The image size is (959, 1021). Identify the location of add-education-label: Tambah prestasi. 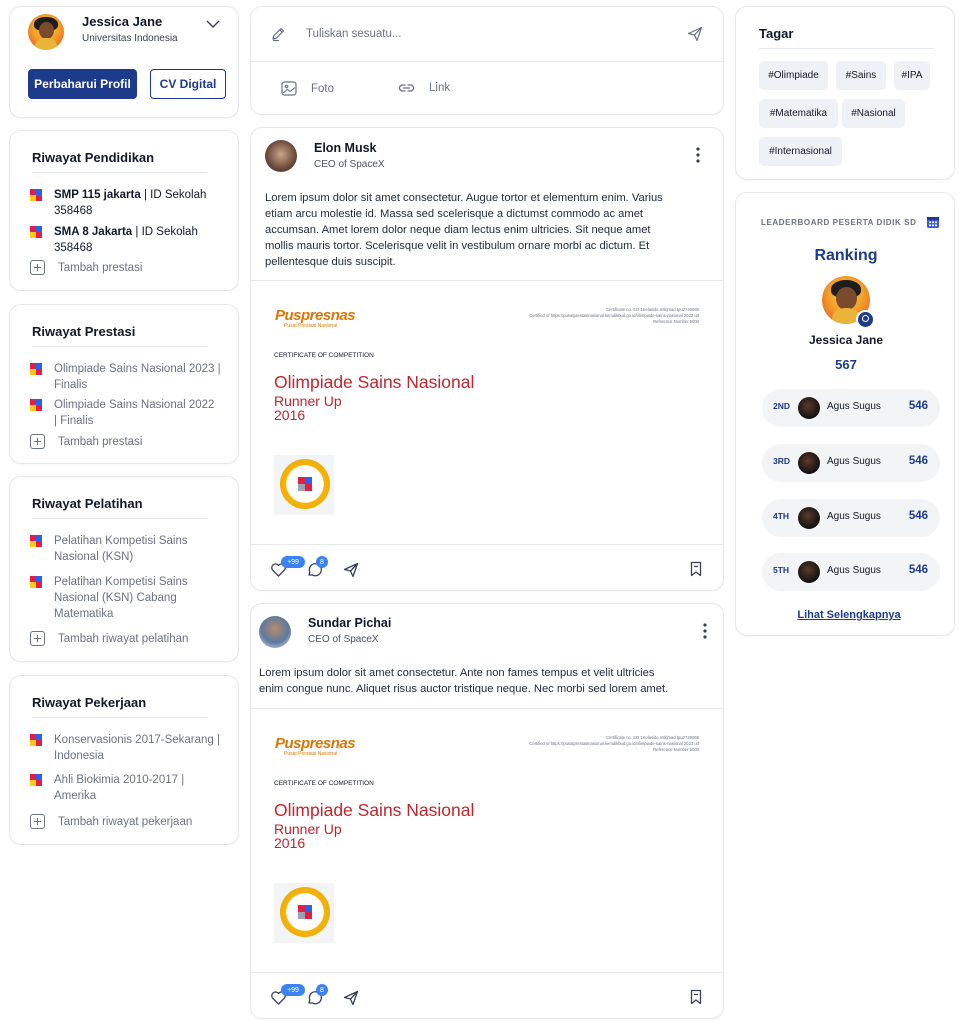
(100, 267).